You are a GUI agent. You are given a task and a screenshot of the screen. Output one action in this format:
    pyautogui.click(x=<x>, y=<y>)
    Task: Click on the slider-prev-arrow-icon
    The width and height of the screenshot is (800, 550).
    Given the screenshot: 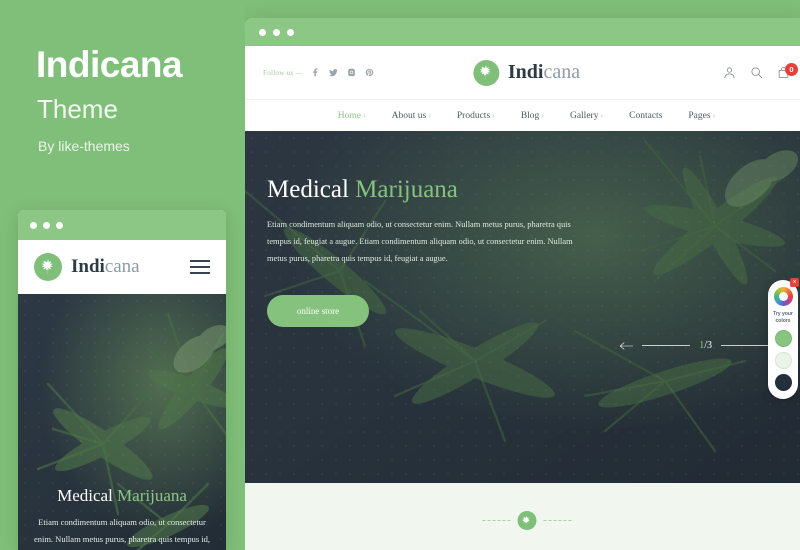 What is the action you would take?
    pyautogui.click(x=626, y=345)
    